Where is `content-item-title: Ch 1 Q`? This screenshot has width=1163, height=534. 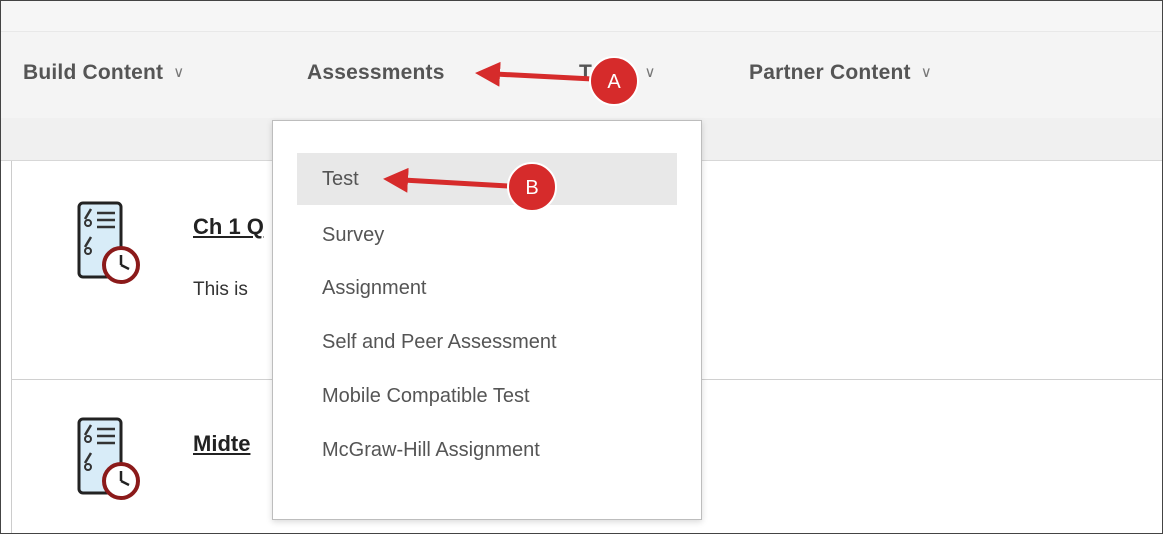 content-item-title: Ch 1 Q is located at coordinates (228, 227).